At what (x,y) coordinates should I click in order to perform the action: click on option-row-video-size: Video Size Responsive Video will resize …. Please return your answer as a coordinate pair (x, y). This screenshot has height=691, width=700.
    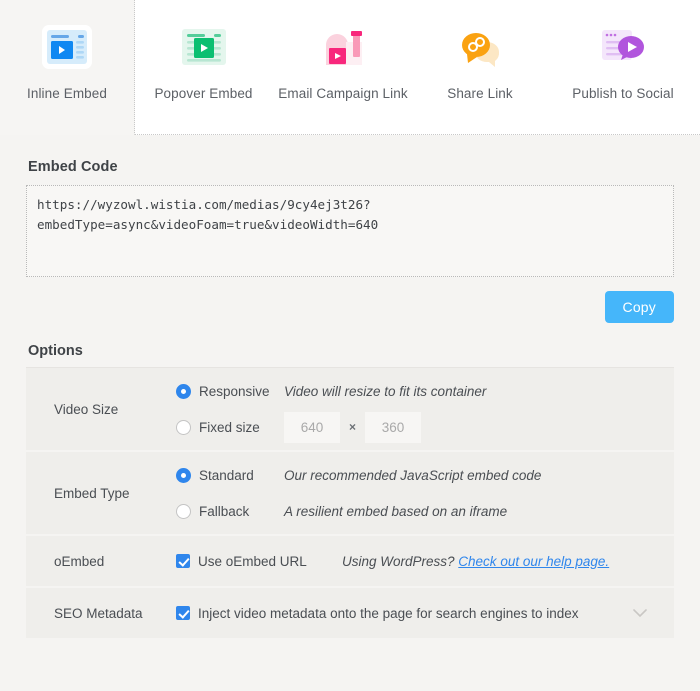
    Looking at the image, I should click on (350, 410).